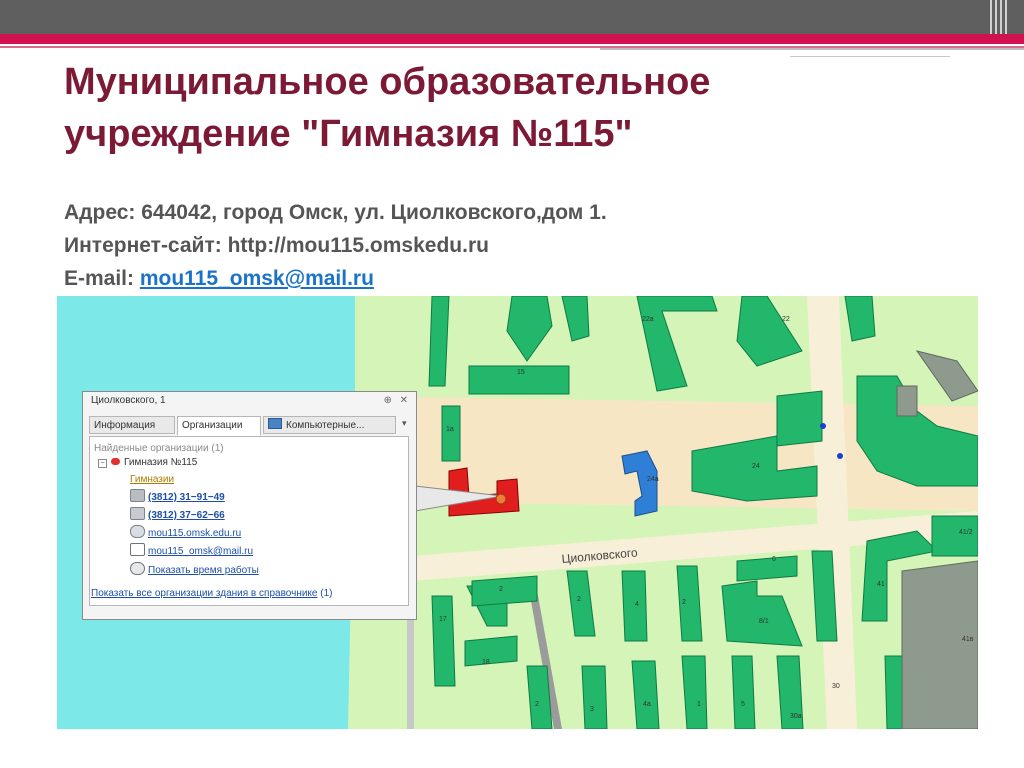 This screenshot has height=768, width=1024. Describe the element at coordinates (450, 429) in the screenshot. I see `building-number: 1а` at that location.